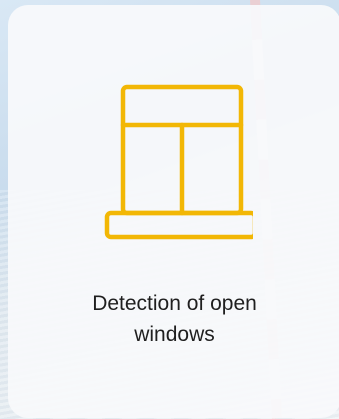 This screenshot has height=419, width=339. I want to click on feature-caption: Detection of open windows, so click(173, 319).